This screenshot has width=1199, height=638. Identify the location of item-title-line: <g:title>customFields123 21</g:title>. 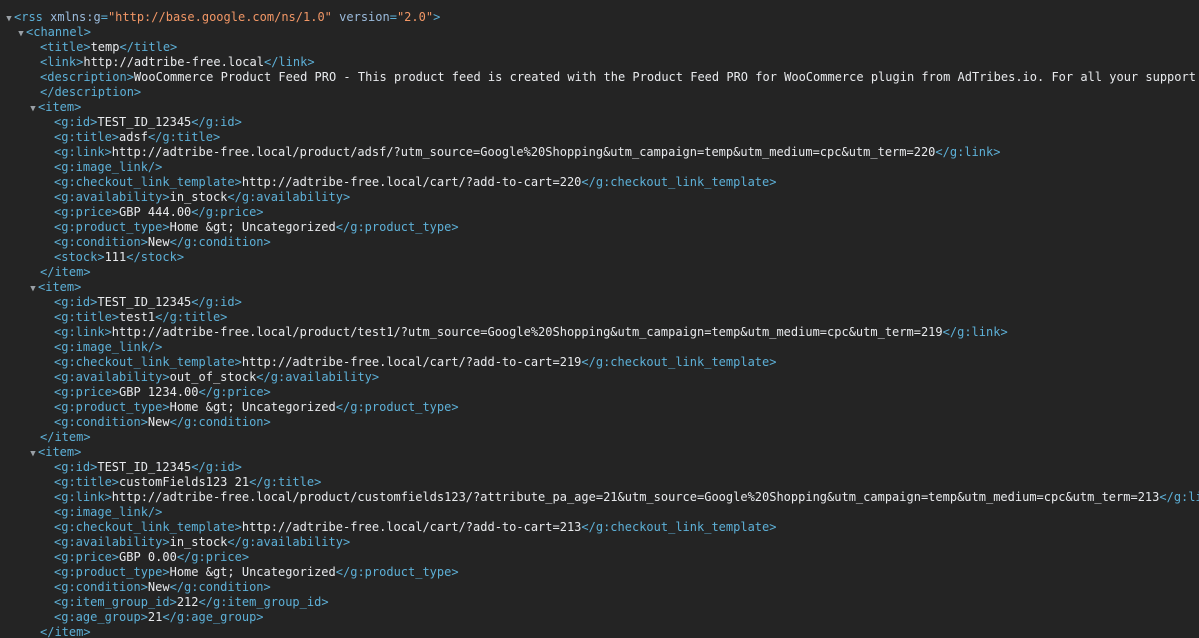
(188, 482).